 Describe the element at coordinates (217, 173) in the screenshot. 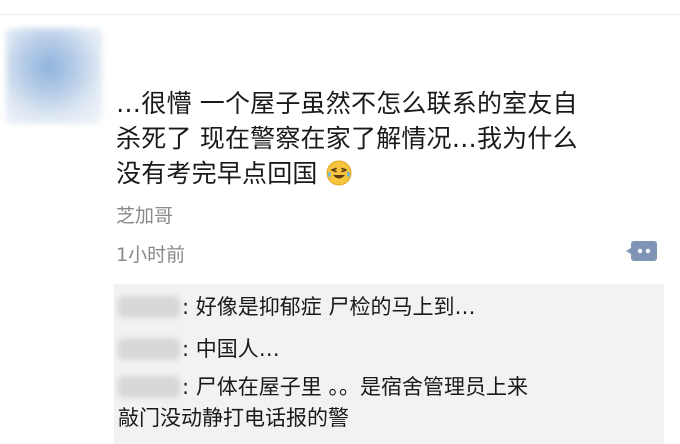

I see `post-line-3-text: 没有考完早点回国` at that location.